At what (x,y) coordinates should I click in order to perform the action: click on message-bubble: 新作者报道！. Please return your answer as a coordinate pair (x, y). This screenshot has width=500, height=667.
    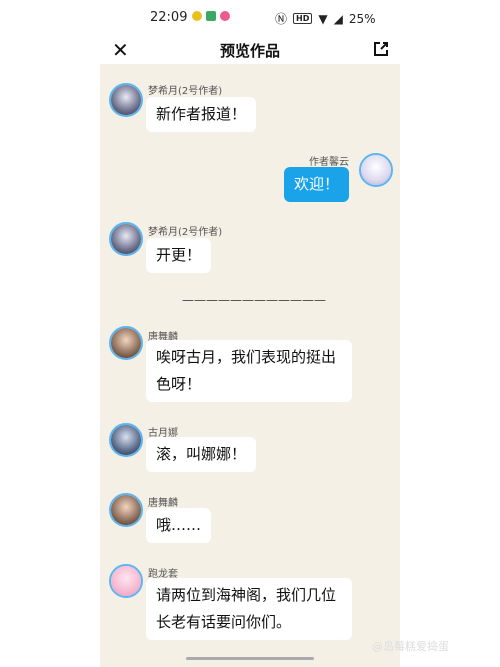
    Looking at the image, I should click on (201, 114).